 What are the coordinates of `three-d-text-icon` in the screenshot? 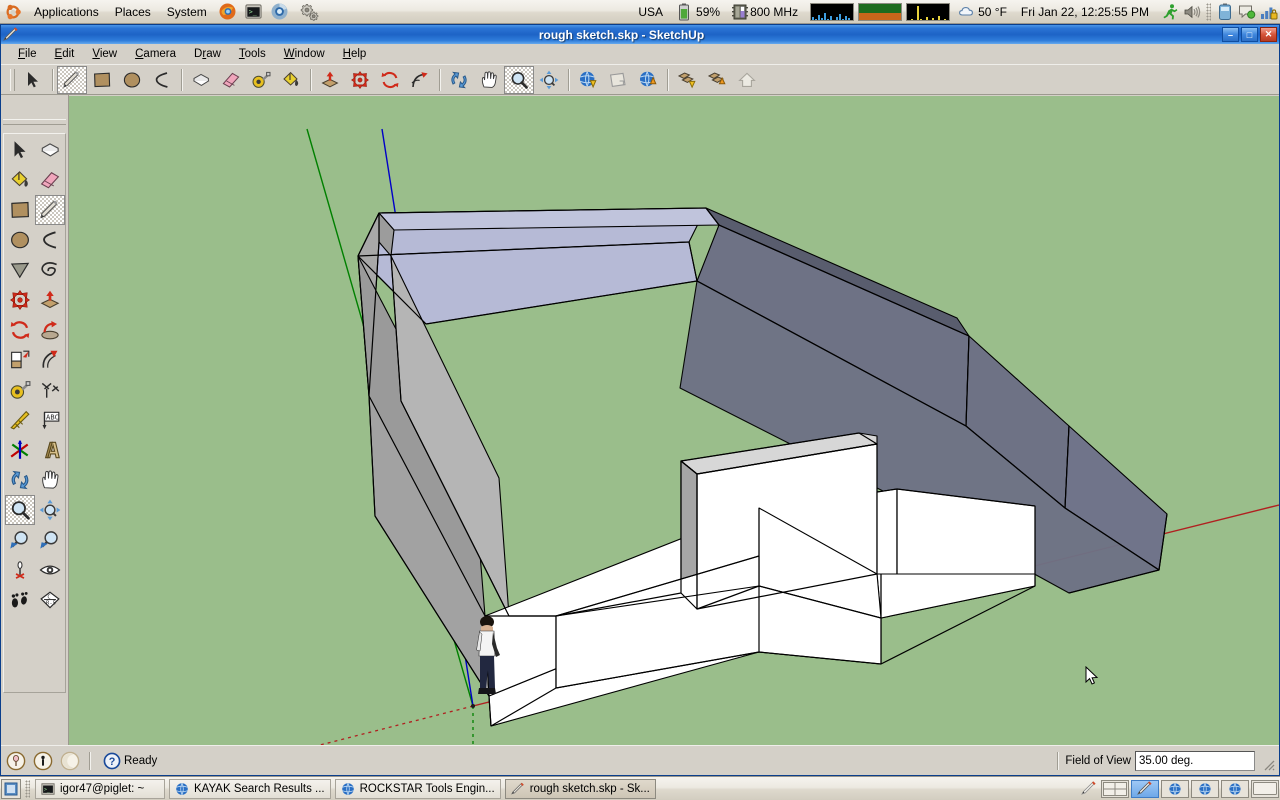 It's located at (50, 450).